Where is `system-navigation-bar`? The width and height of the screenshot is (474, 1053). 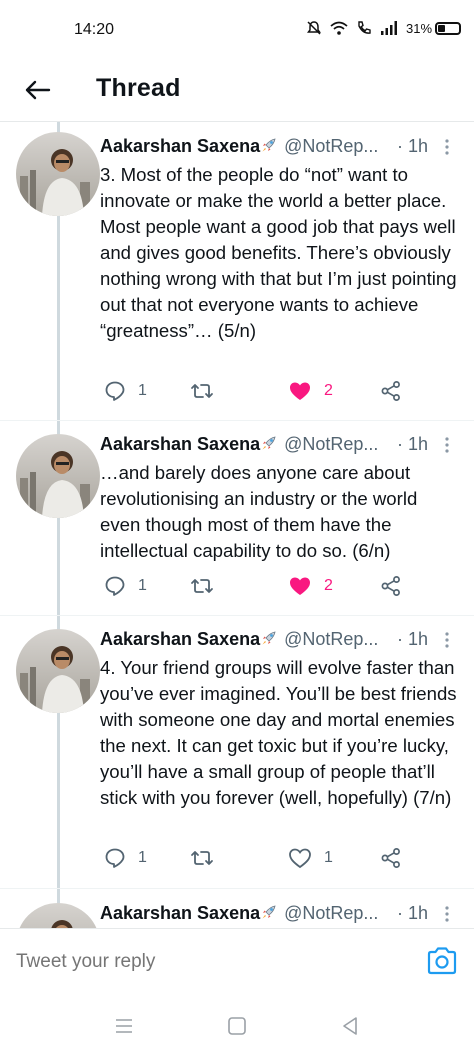 system-navigation-bar is located at coordinates (237, 1026).